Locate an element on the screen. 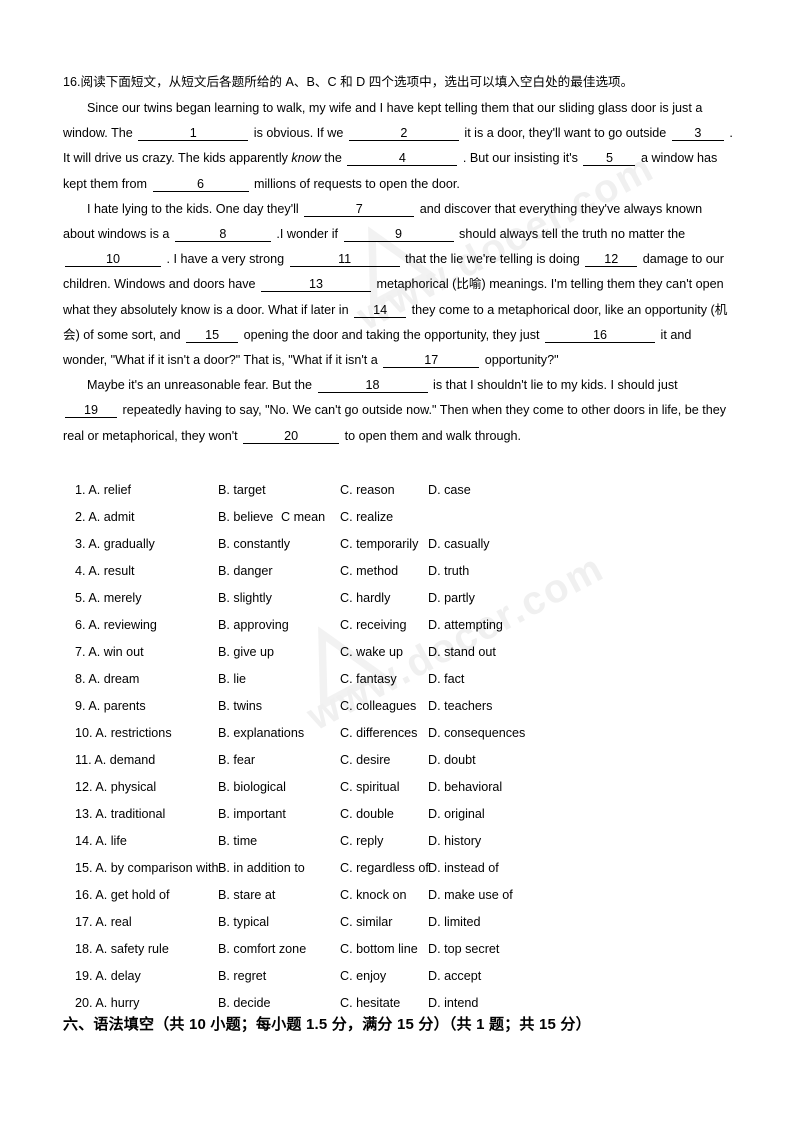  option-a-label: A. delay is located at coordinates (118, 976).